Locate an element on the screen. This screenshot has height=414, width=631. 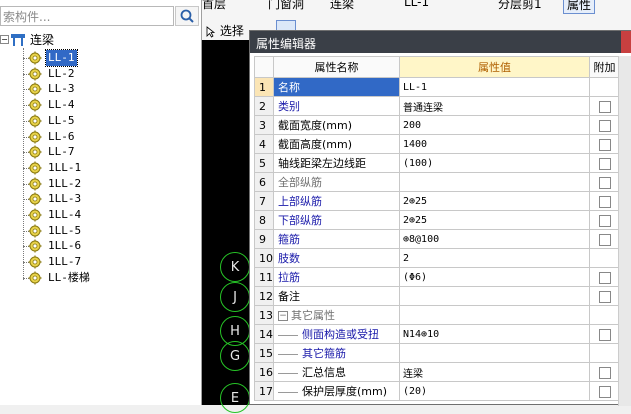
row-number: 14 is located at coordinates (264, 334).